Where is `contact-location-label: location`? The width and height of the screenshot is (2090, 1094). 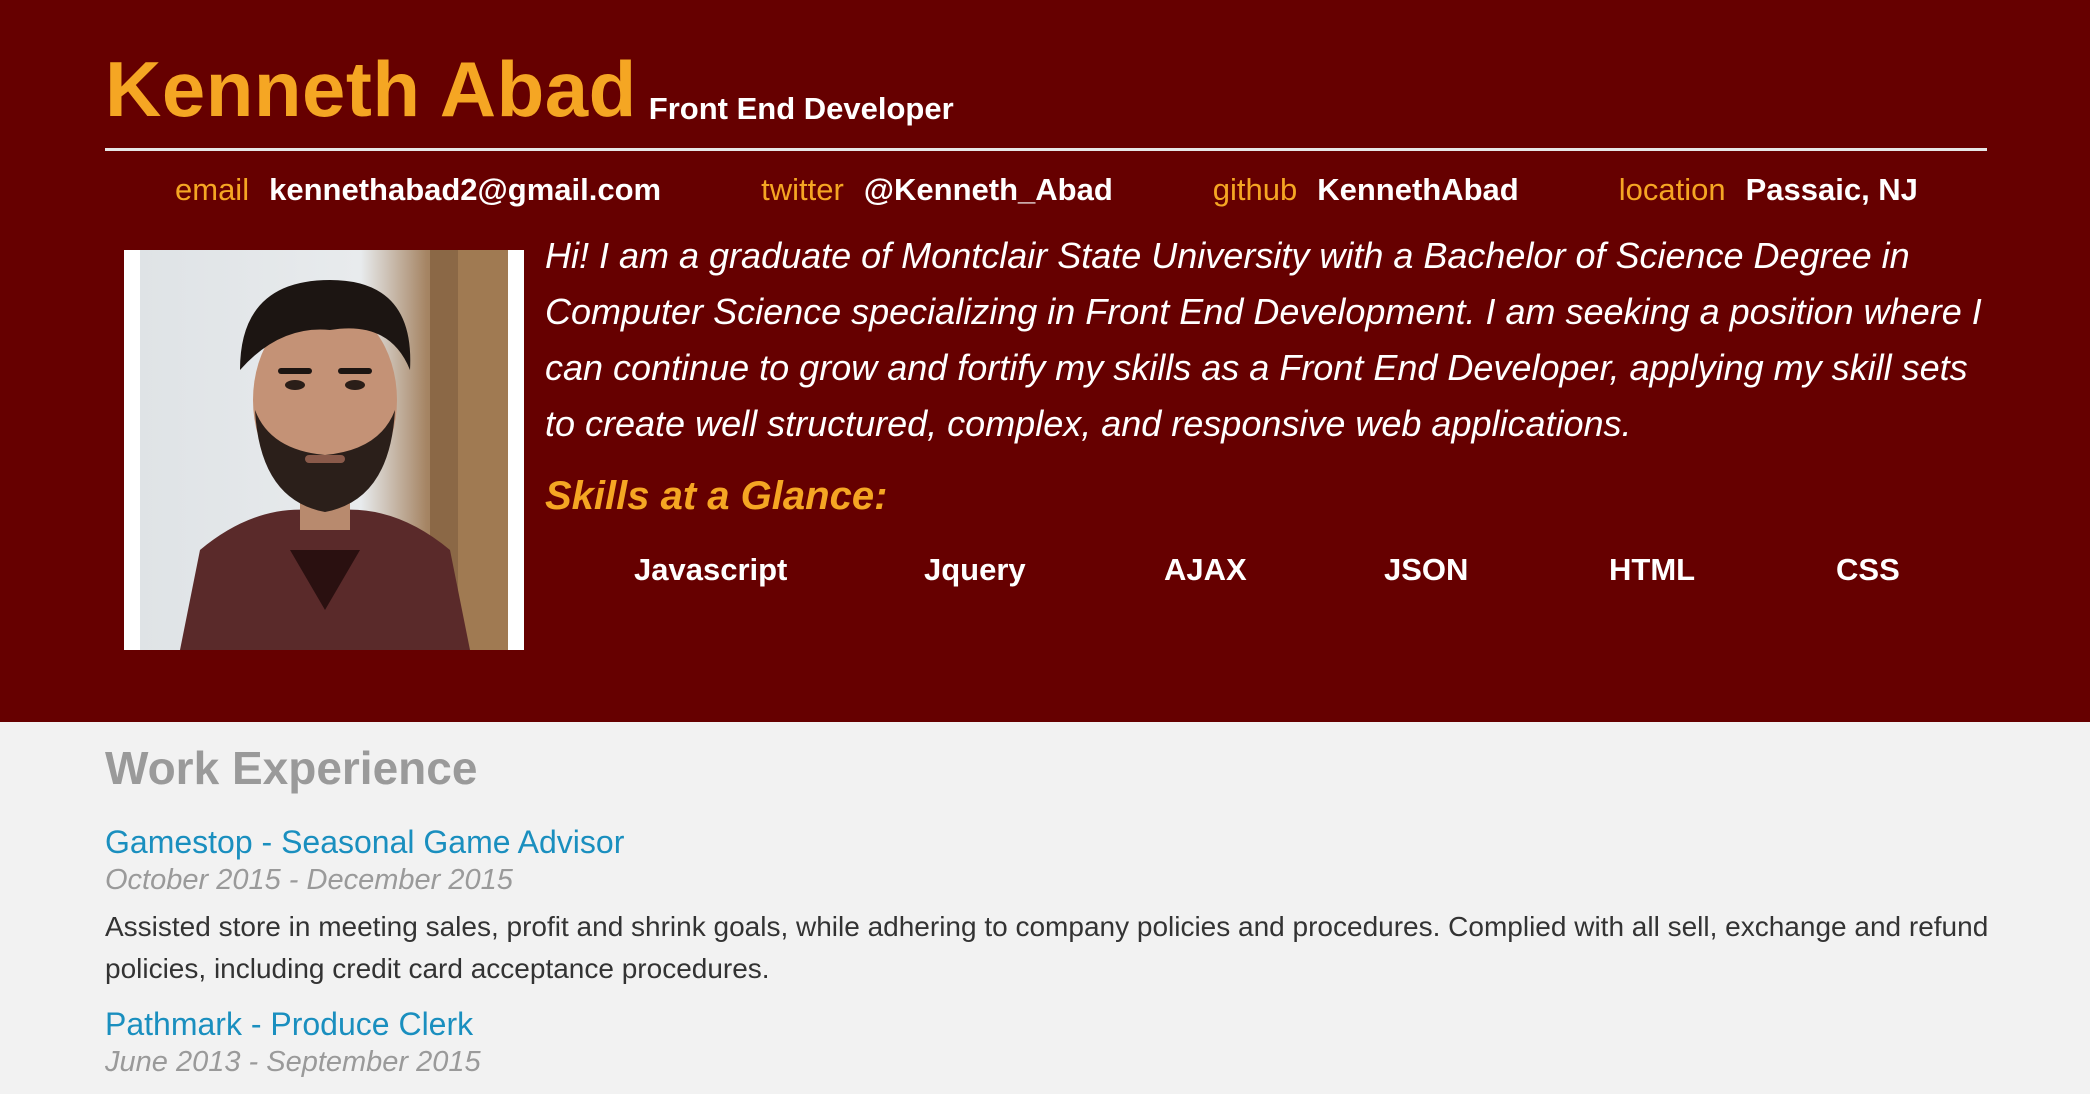 contact-location-label: location is located at coordinates (1672, 189).